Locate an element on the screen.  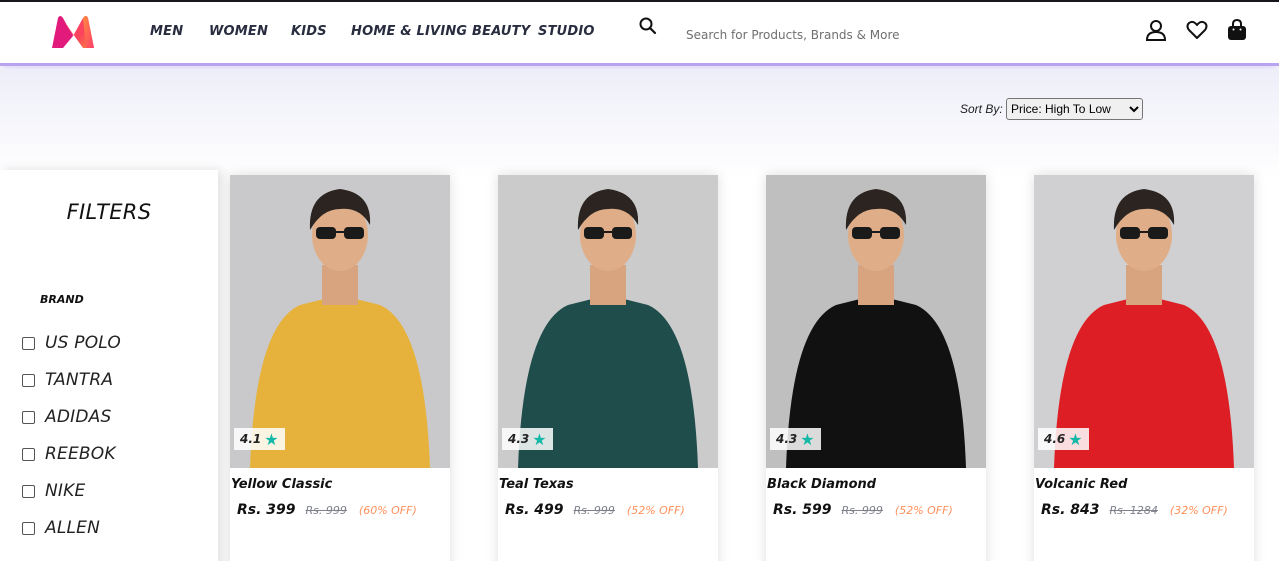
filter-brand-item: US POLO is located at coordinates (71, 343).